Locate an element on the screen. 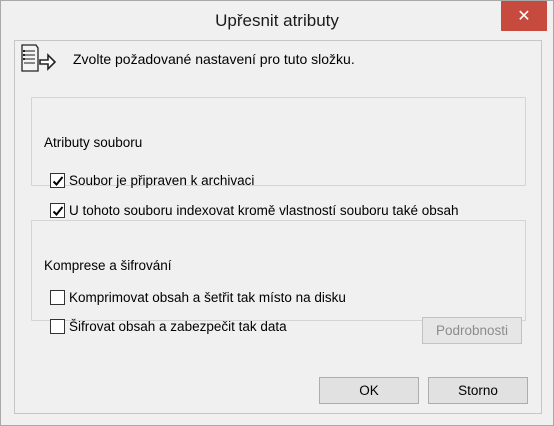  title-bar: Upřesnit atributy ✕ is located at coordinates (277, 20).